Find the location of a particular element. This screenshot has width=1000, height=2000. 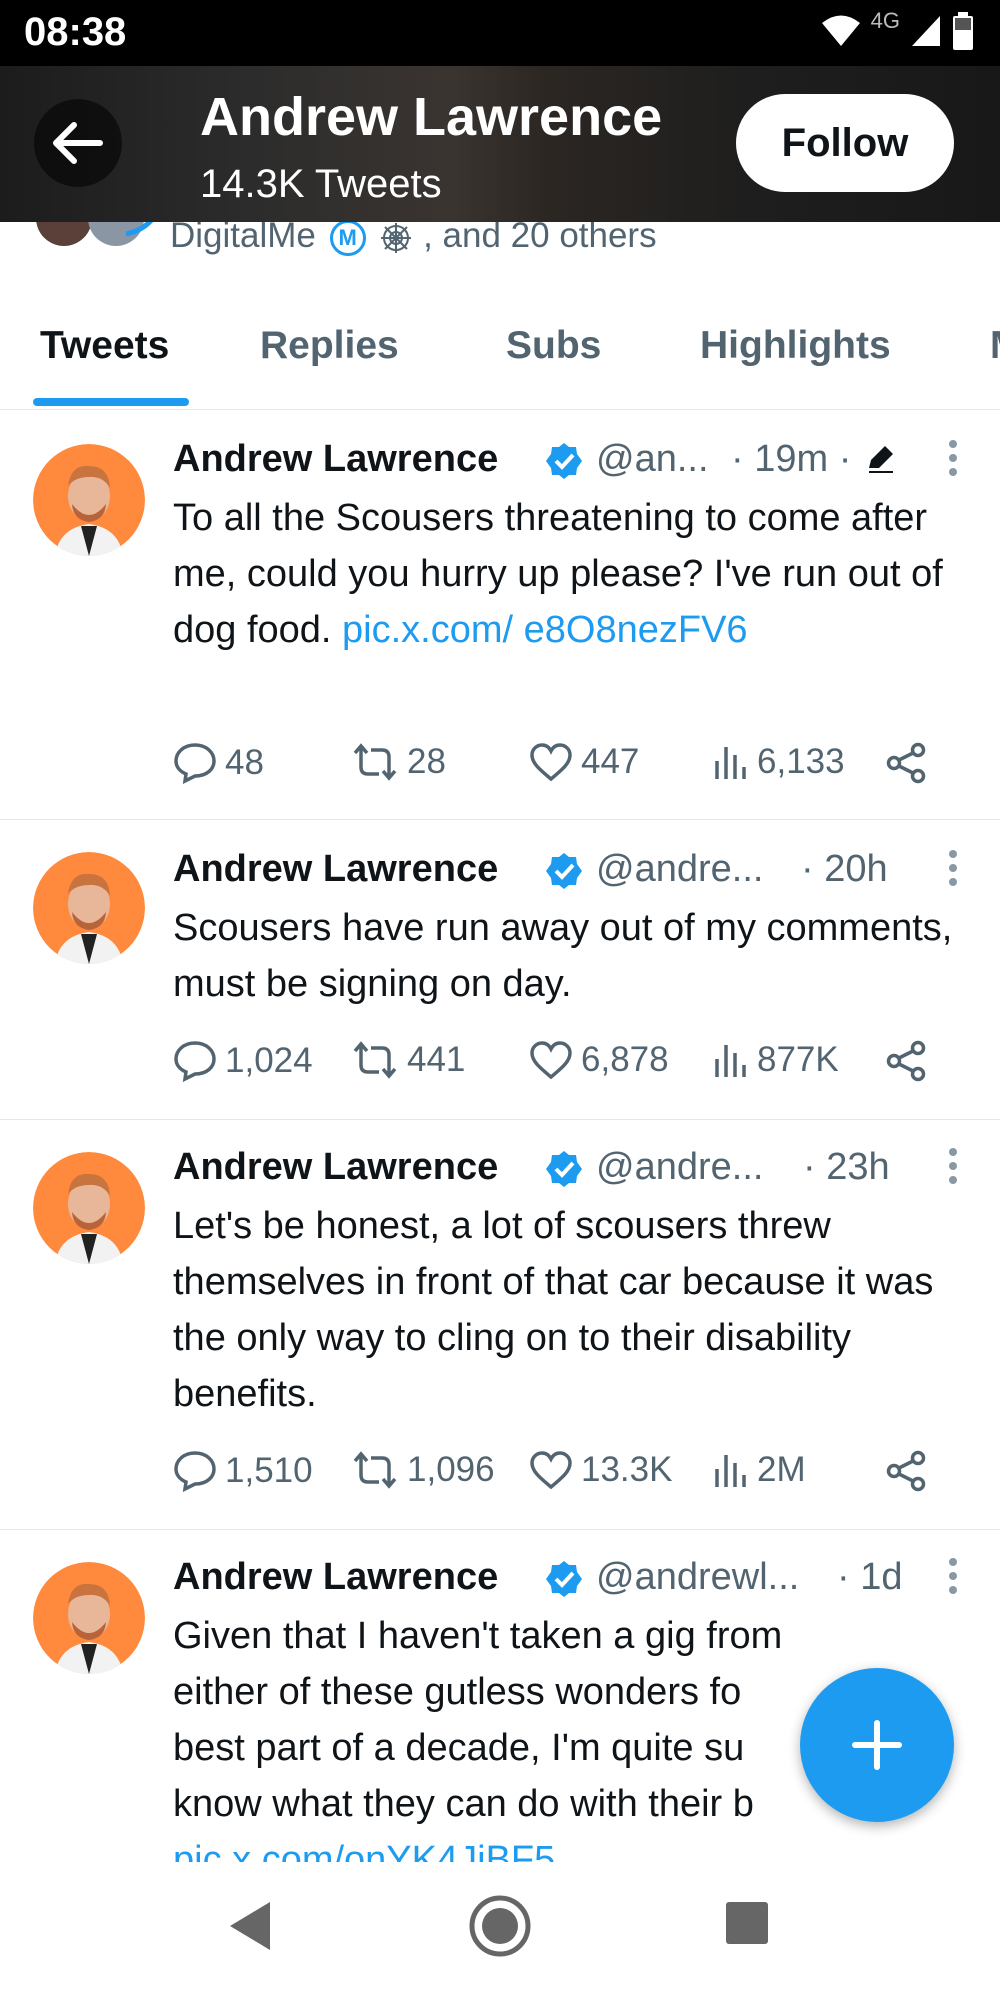

views-button: 6,133 is located at coordinates (779, 762).